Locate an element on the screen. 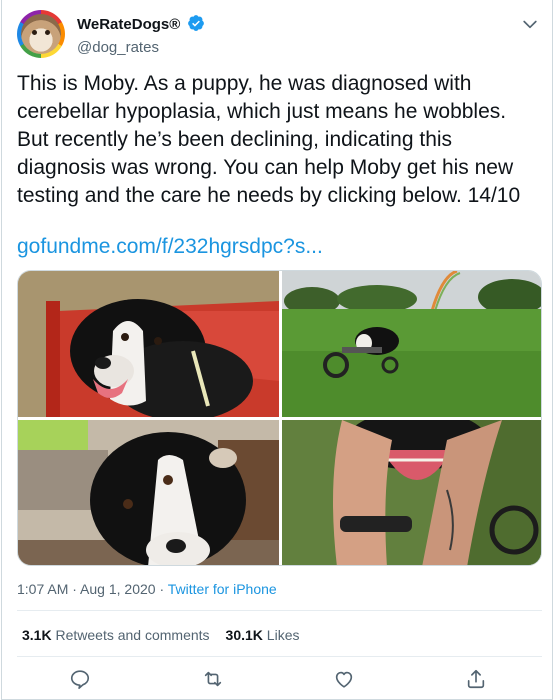 Image resolution: width=555 pixels, height=700 pixels. likes-count: 30.1K is located at coordinates (244, 635).